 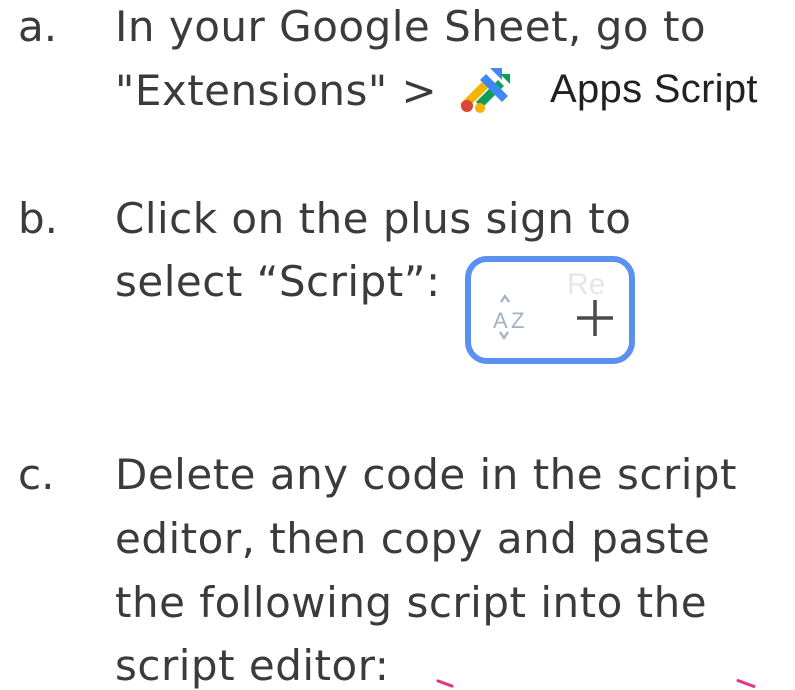 What do you see at coordinates (586, 284) in the screenshot?
I see `faded-text: Re` at bounding box center [586, 284].